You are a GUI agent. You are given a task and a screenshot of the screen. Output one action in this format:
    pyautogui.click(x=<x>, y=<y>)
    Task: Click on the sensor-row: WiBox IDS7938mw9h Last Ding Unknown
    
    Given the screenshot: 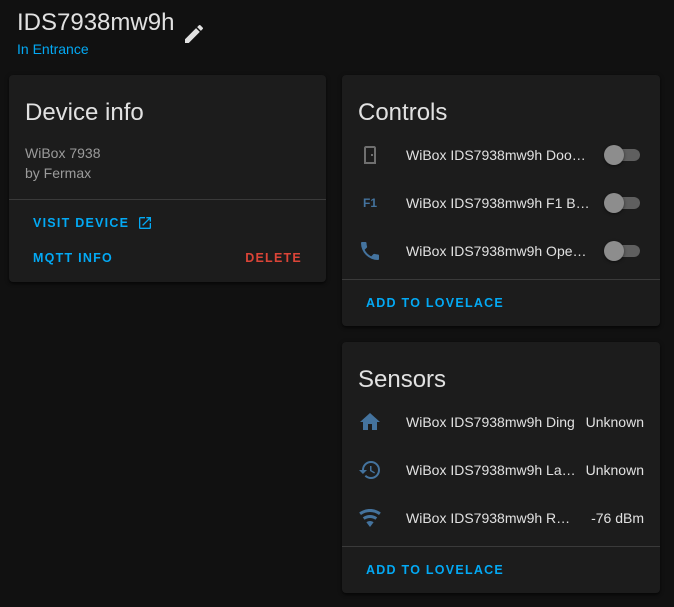 What is the action you would take?
    pyautogui.click(x=501, y=470)
    